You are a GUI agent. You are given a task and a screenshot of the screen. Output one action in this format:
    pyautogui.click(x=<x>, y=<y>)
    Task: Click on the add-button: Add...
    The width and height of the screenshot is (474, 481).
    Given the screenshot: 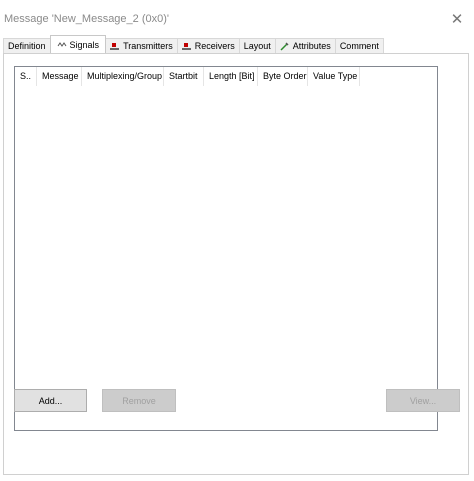 What is the action you would take?
    pyautogui.click(x=50, y=400)
    